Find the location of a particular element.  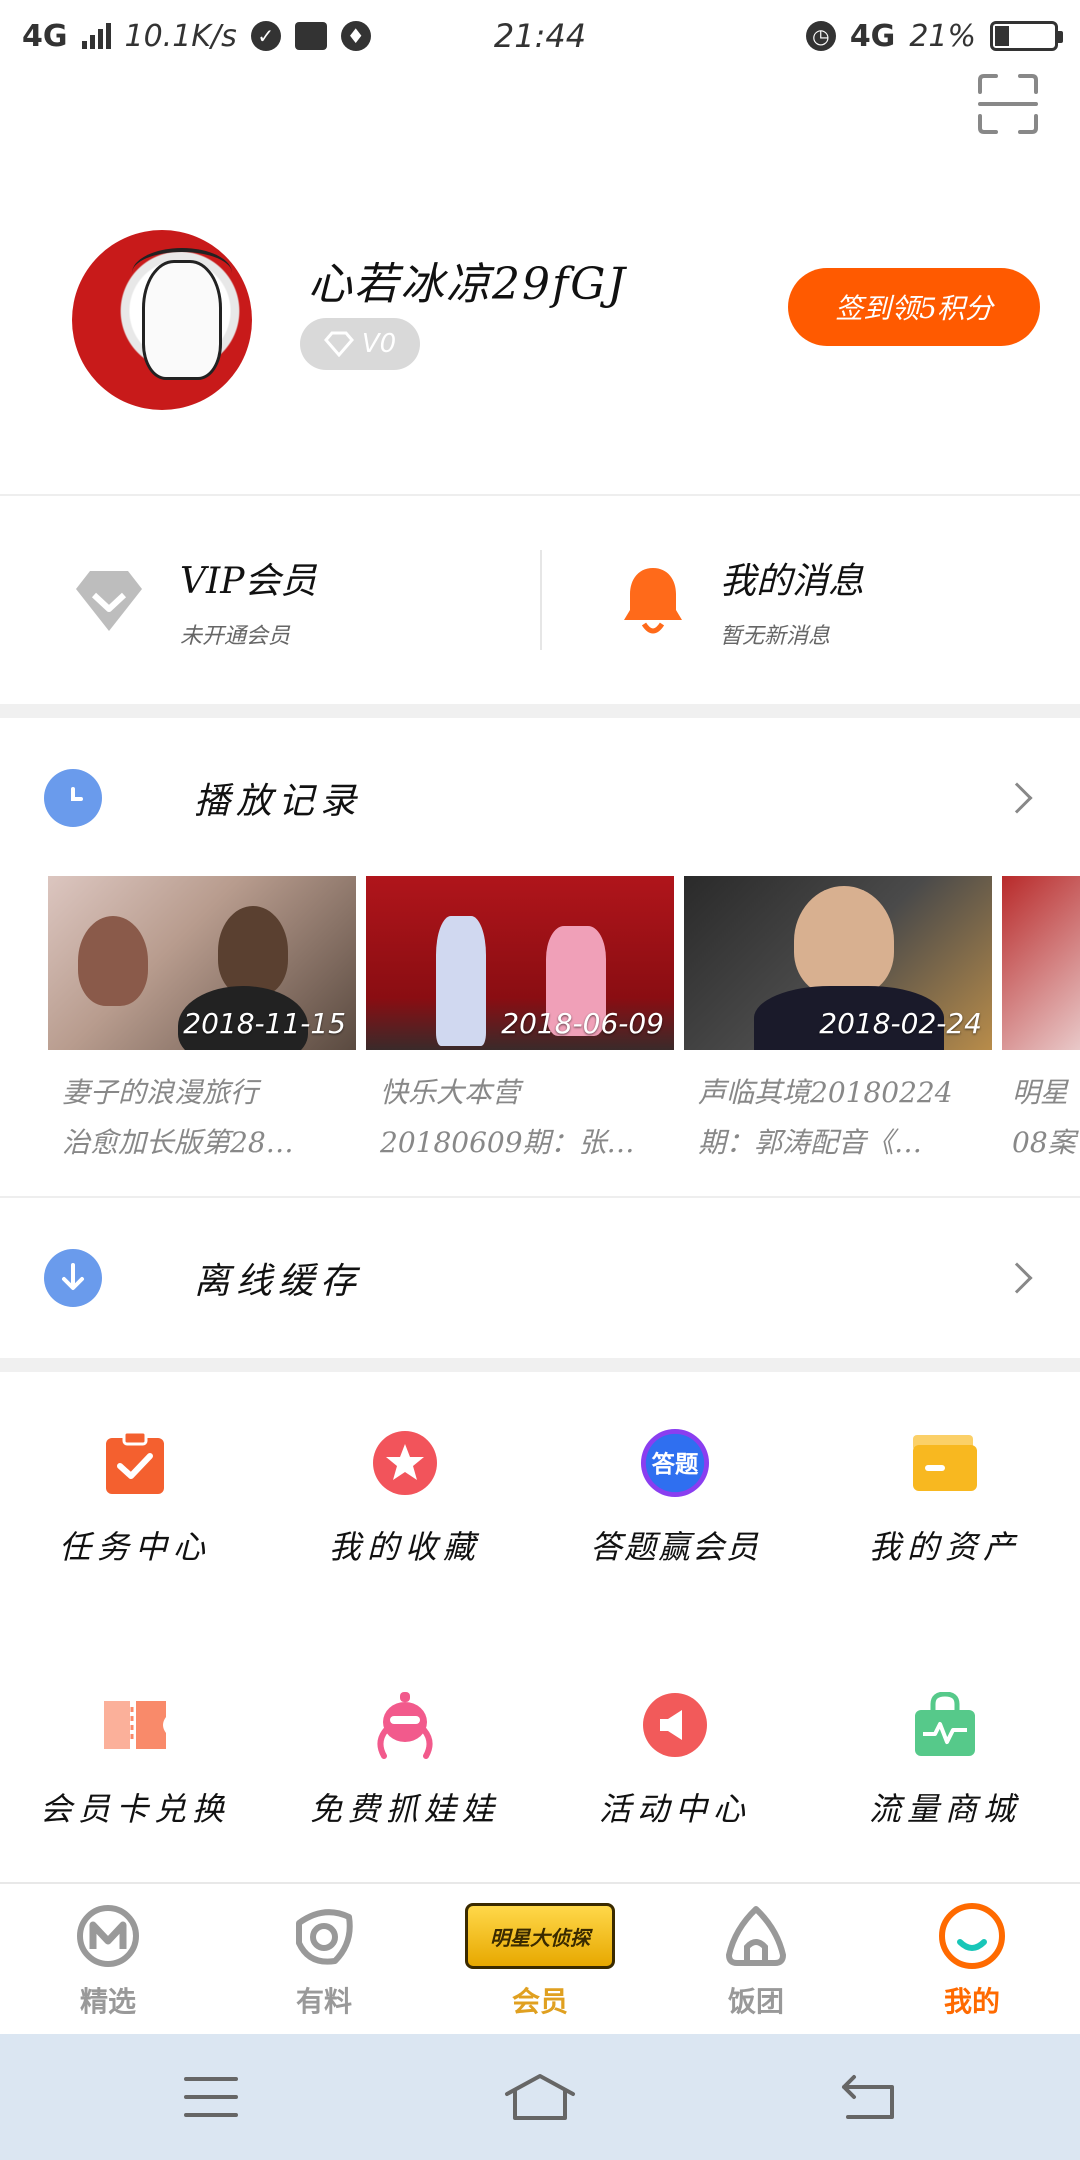

grid-label: 活动中心 is located at coordinates (674, 1809).